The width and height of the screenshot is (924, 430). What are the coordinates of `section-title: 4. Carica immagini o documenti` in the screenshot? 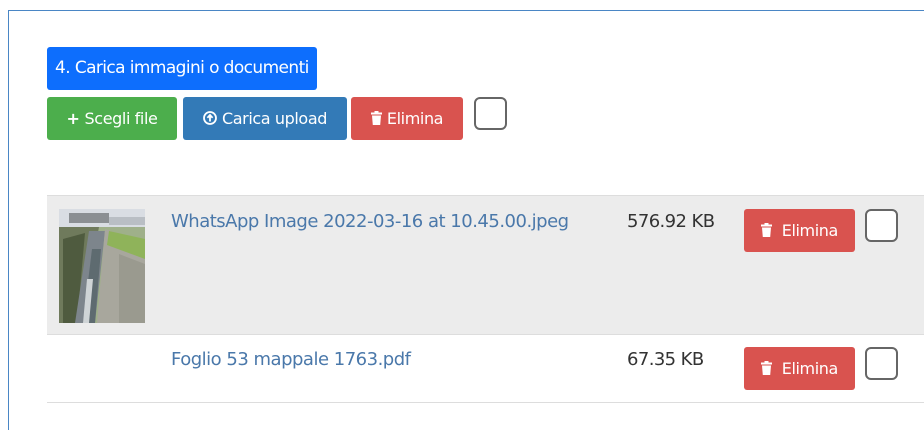 It's located at (182, 68).